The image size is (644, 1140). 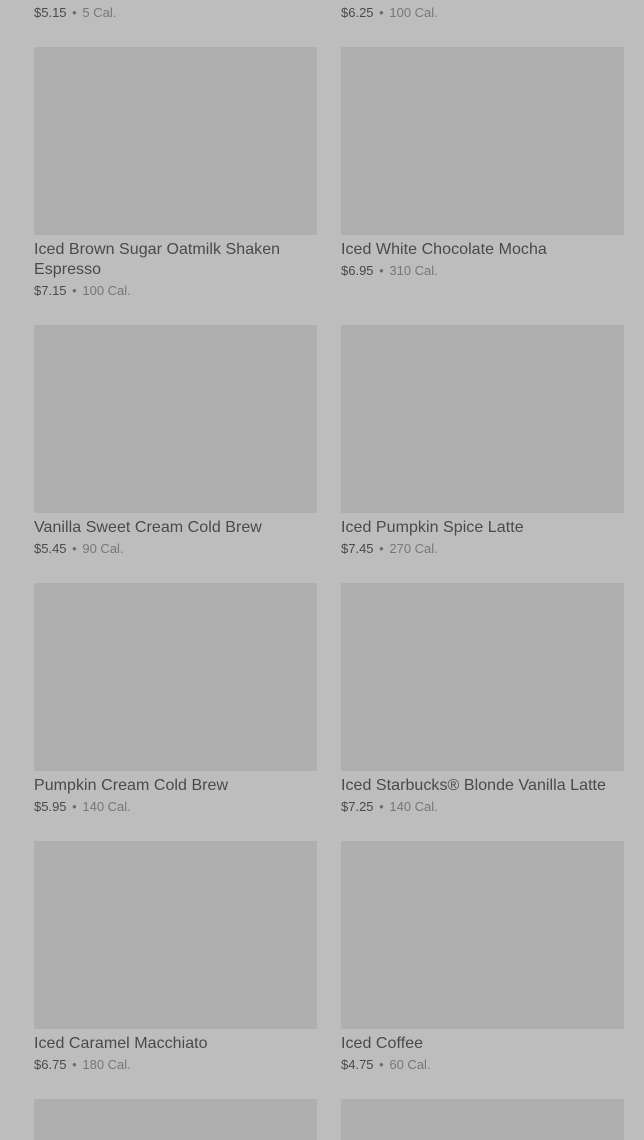 I want to click on product-name: Iced Pumpkin Spice Latte, so click(x=432, y=527).